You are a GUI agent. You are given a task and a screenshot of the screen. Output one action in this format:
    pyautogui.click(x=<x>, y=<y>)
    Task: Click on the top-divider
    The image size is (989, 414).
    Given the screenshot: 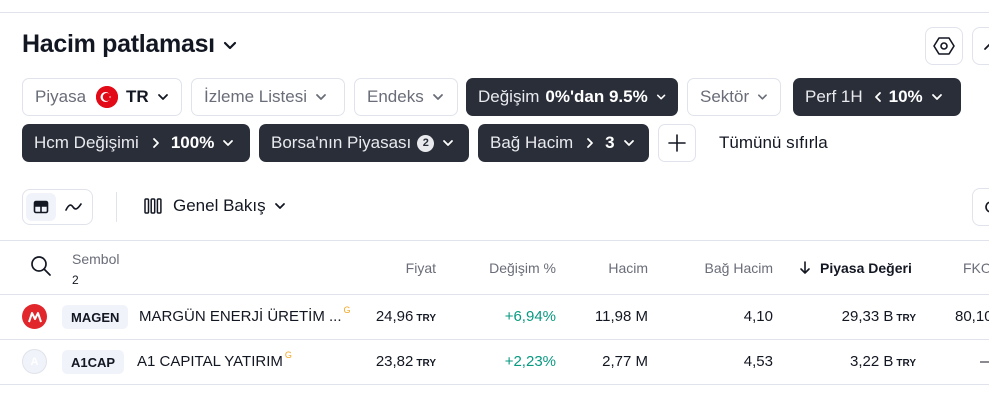 What is the action you would take?
    pyautogui.click(x=494, y=12)
    